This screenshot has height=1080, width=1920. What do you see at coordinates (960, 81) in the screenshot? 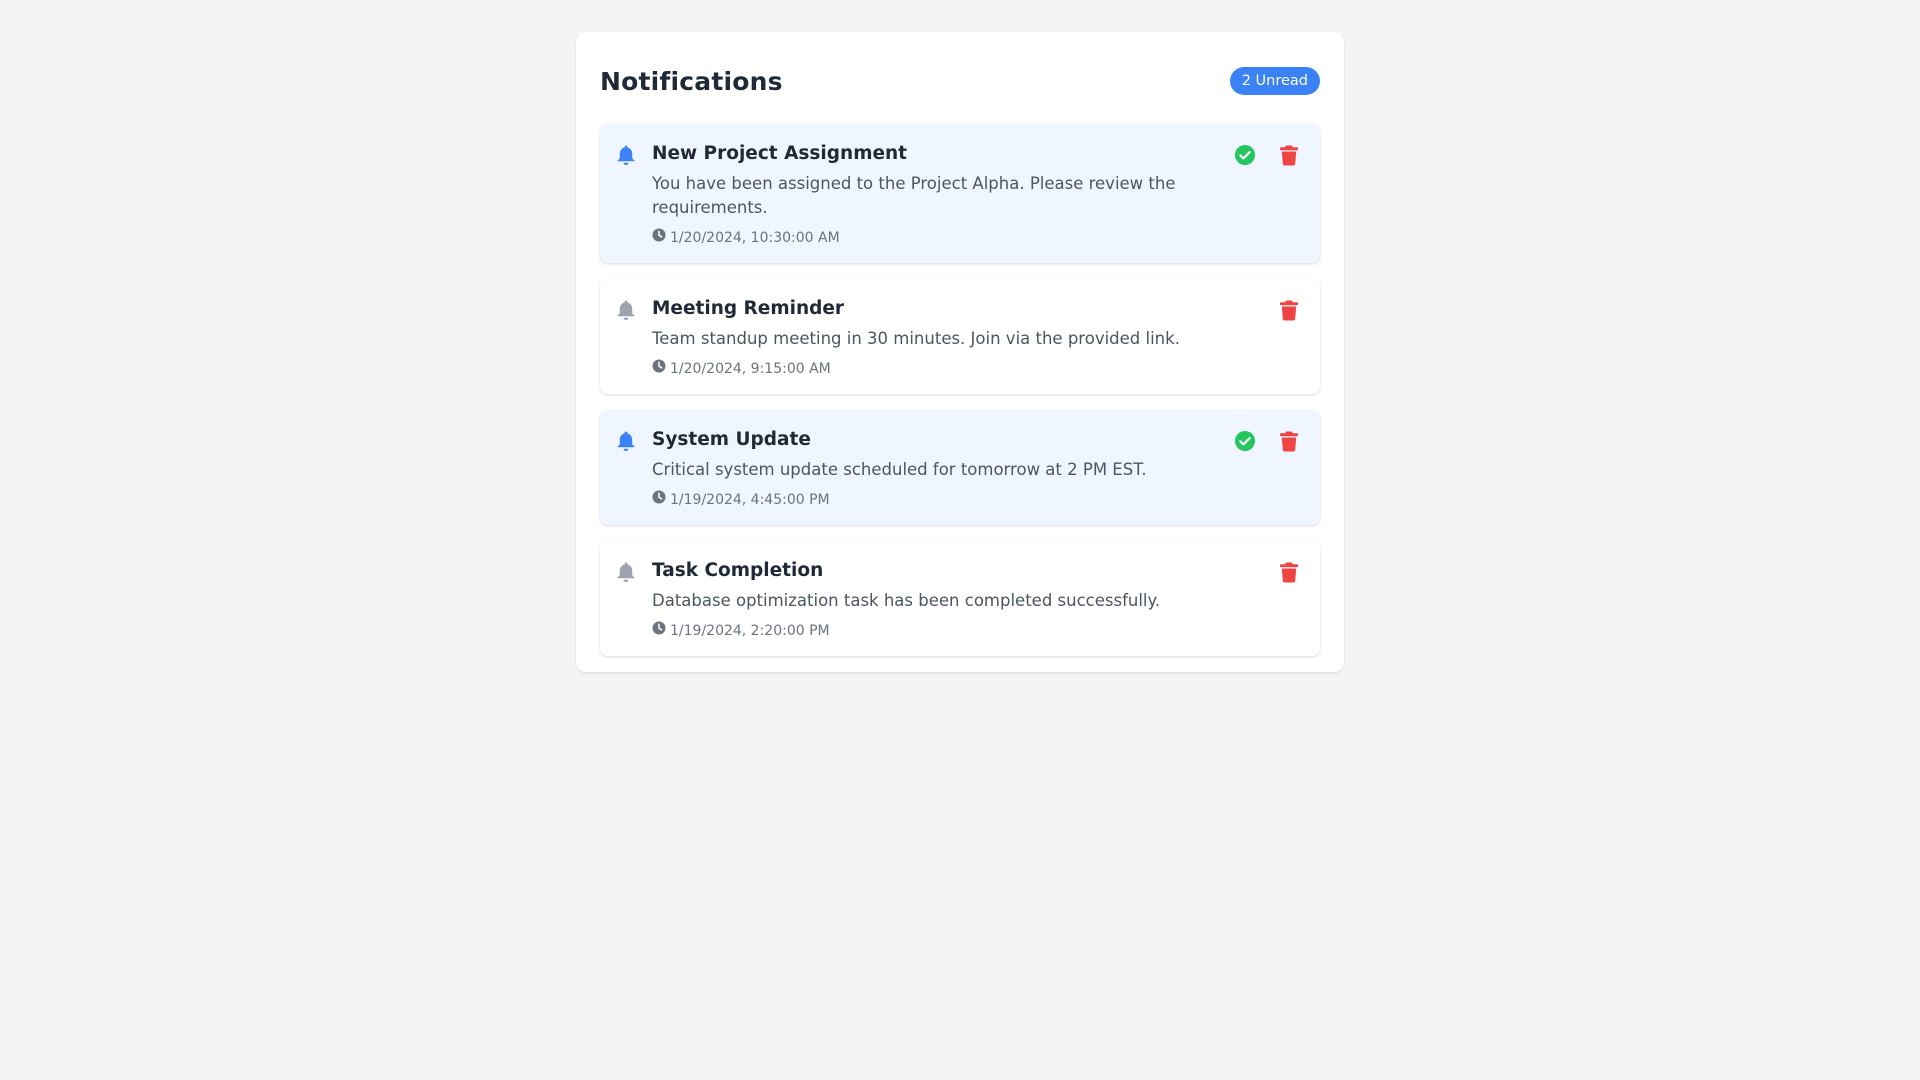
I see `panel-header: Notifications 2 Unread` at bounding box center [960, 81].